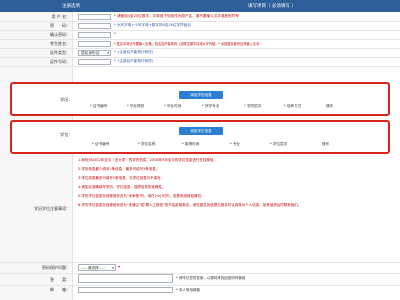 Image resolution: width=400 pixels, height=300 pixels. Describe the element at coordinates (272, 6) in the screenshot. I see `header-col-fields: 填写项目（ 必须填写 ）` at that location.